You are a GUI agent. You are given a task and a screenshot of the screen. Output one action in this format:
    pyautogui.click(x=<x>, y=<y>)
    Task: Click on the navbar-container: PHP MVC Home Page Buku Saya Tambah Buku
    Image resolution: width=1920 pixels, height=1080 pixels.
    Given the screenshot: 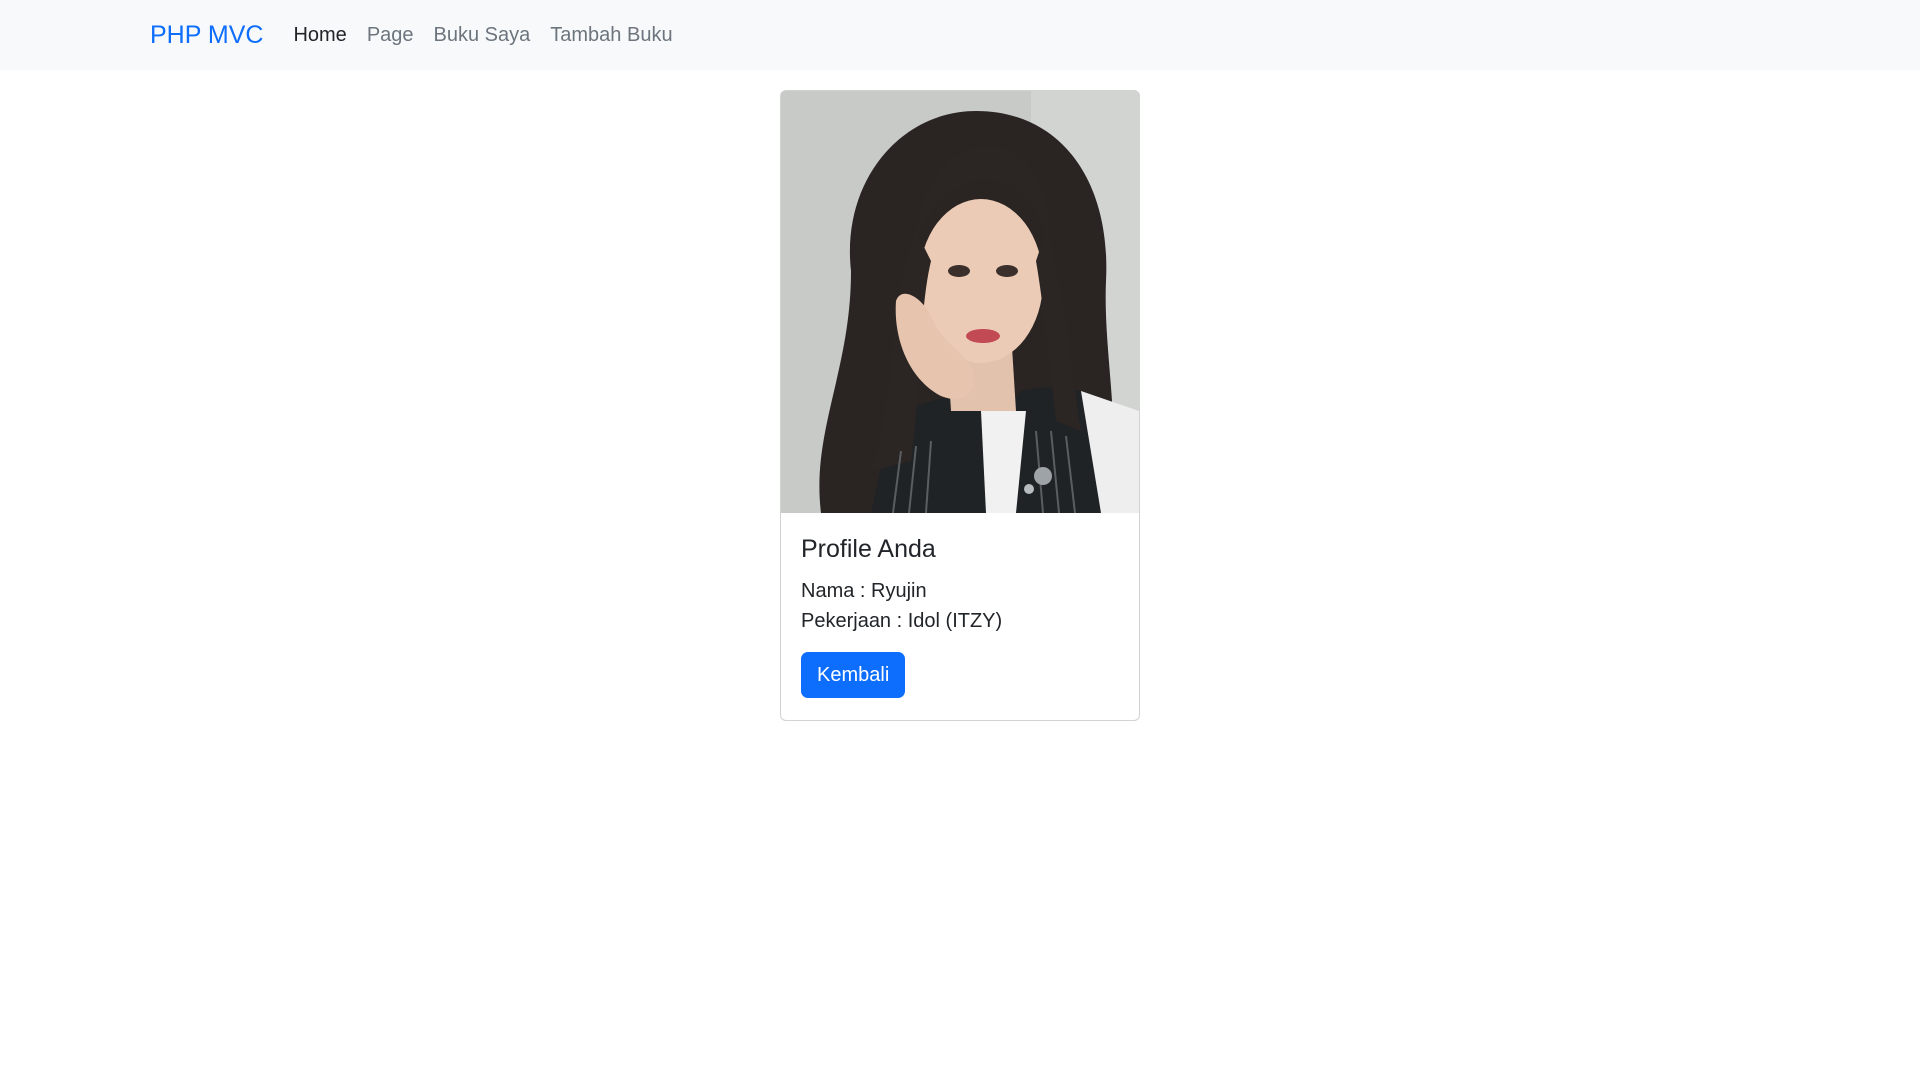 What is the action you would take?
    pyautogui.click(x=421, y=35)
    